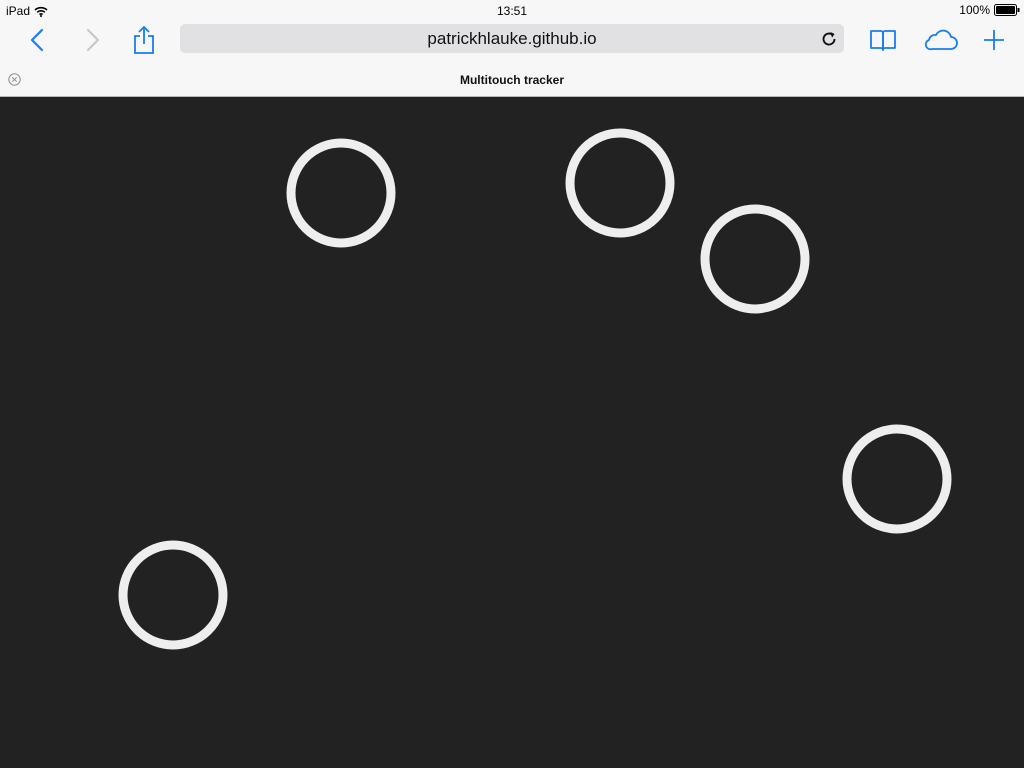 Image resolution: width=1024 pixels, height=768 pixels. I want to click on share-icon, so click(144, 39).